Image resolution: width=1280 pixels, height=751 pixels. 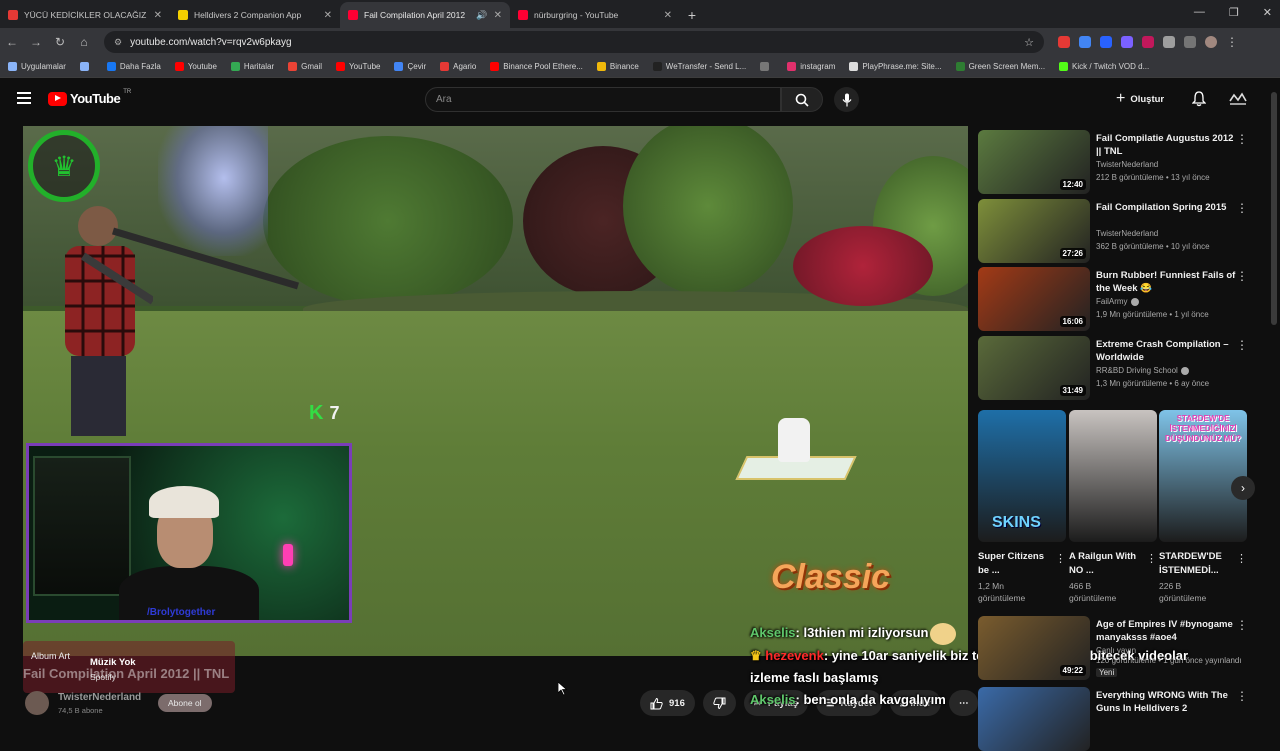 What do you see at coordinates (1029, 42) in the screenshot?
I see `bookmark-star-icon: ☆` at bounding box center [1029, 42].